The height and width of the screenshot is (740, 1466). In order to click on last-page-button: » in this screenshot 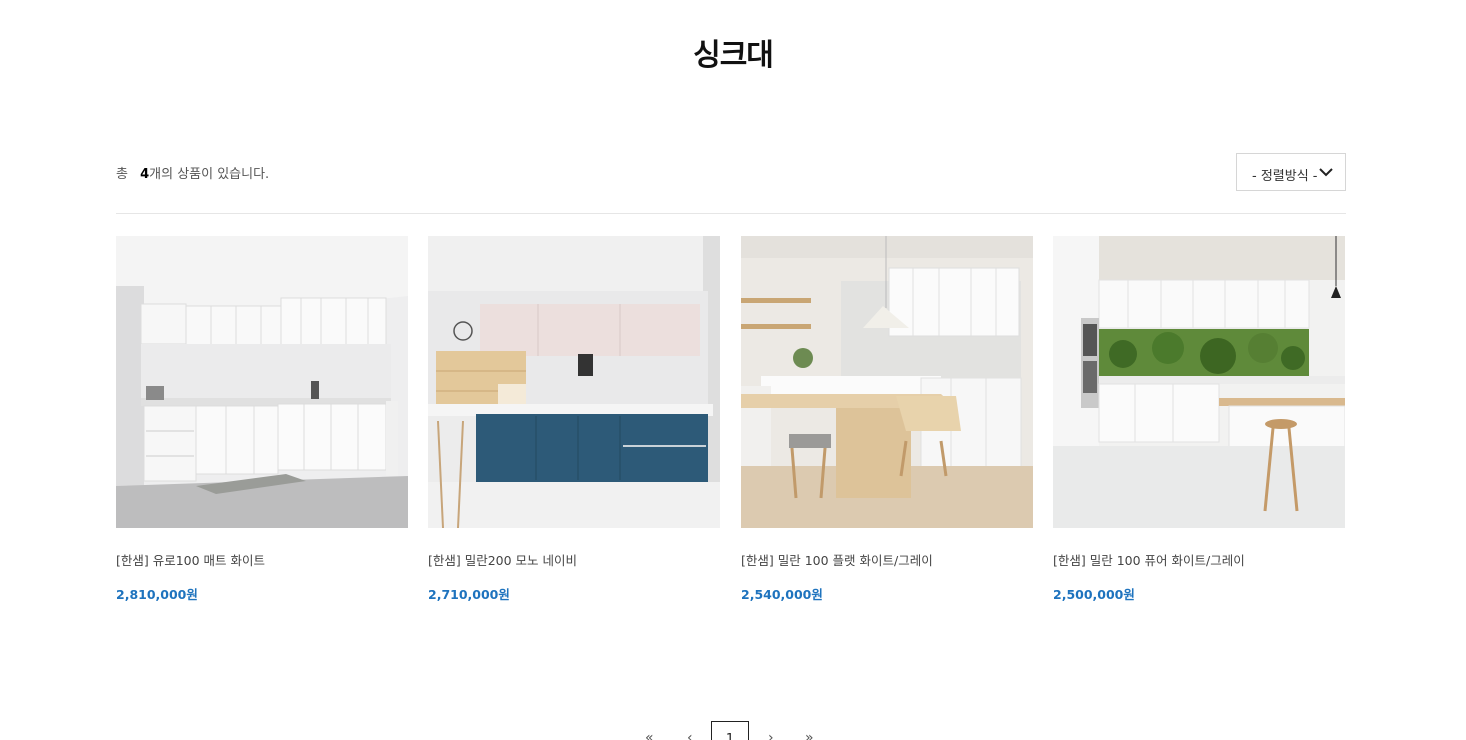, I will do `click(809, 735)`.